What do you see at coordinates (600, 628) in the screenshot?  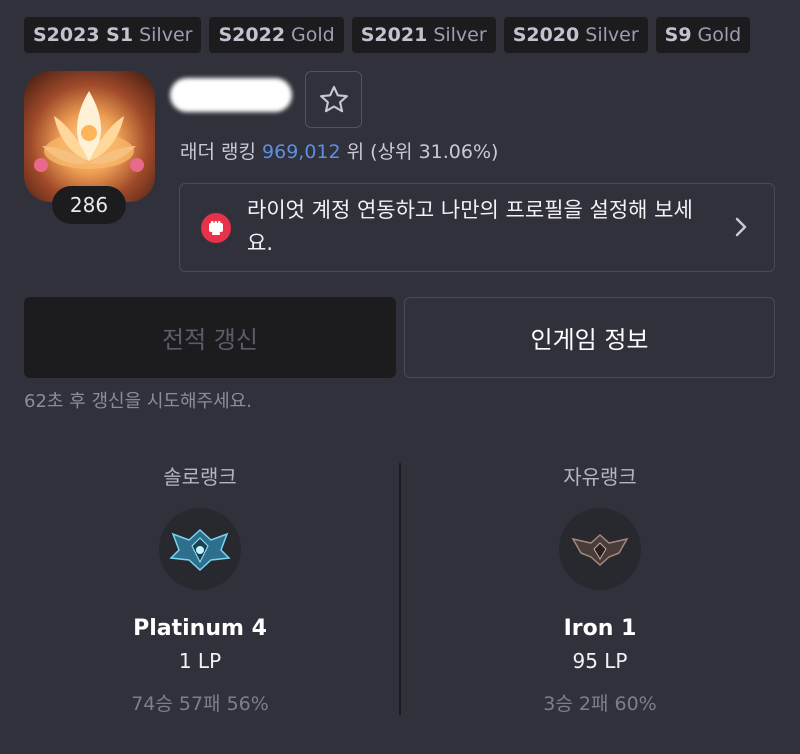 I see `tier-name: Iron 1` at bounding box center [600, 628].